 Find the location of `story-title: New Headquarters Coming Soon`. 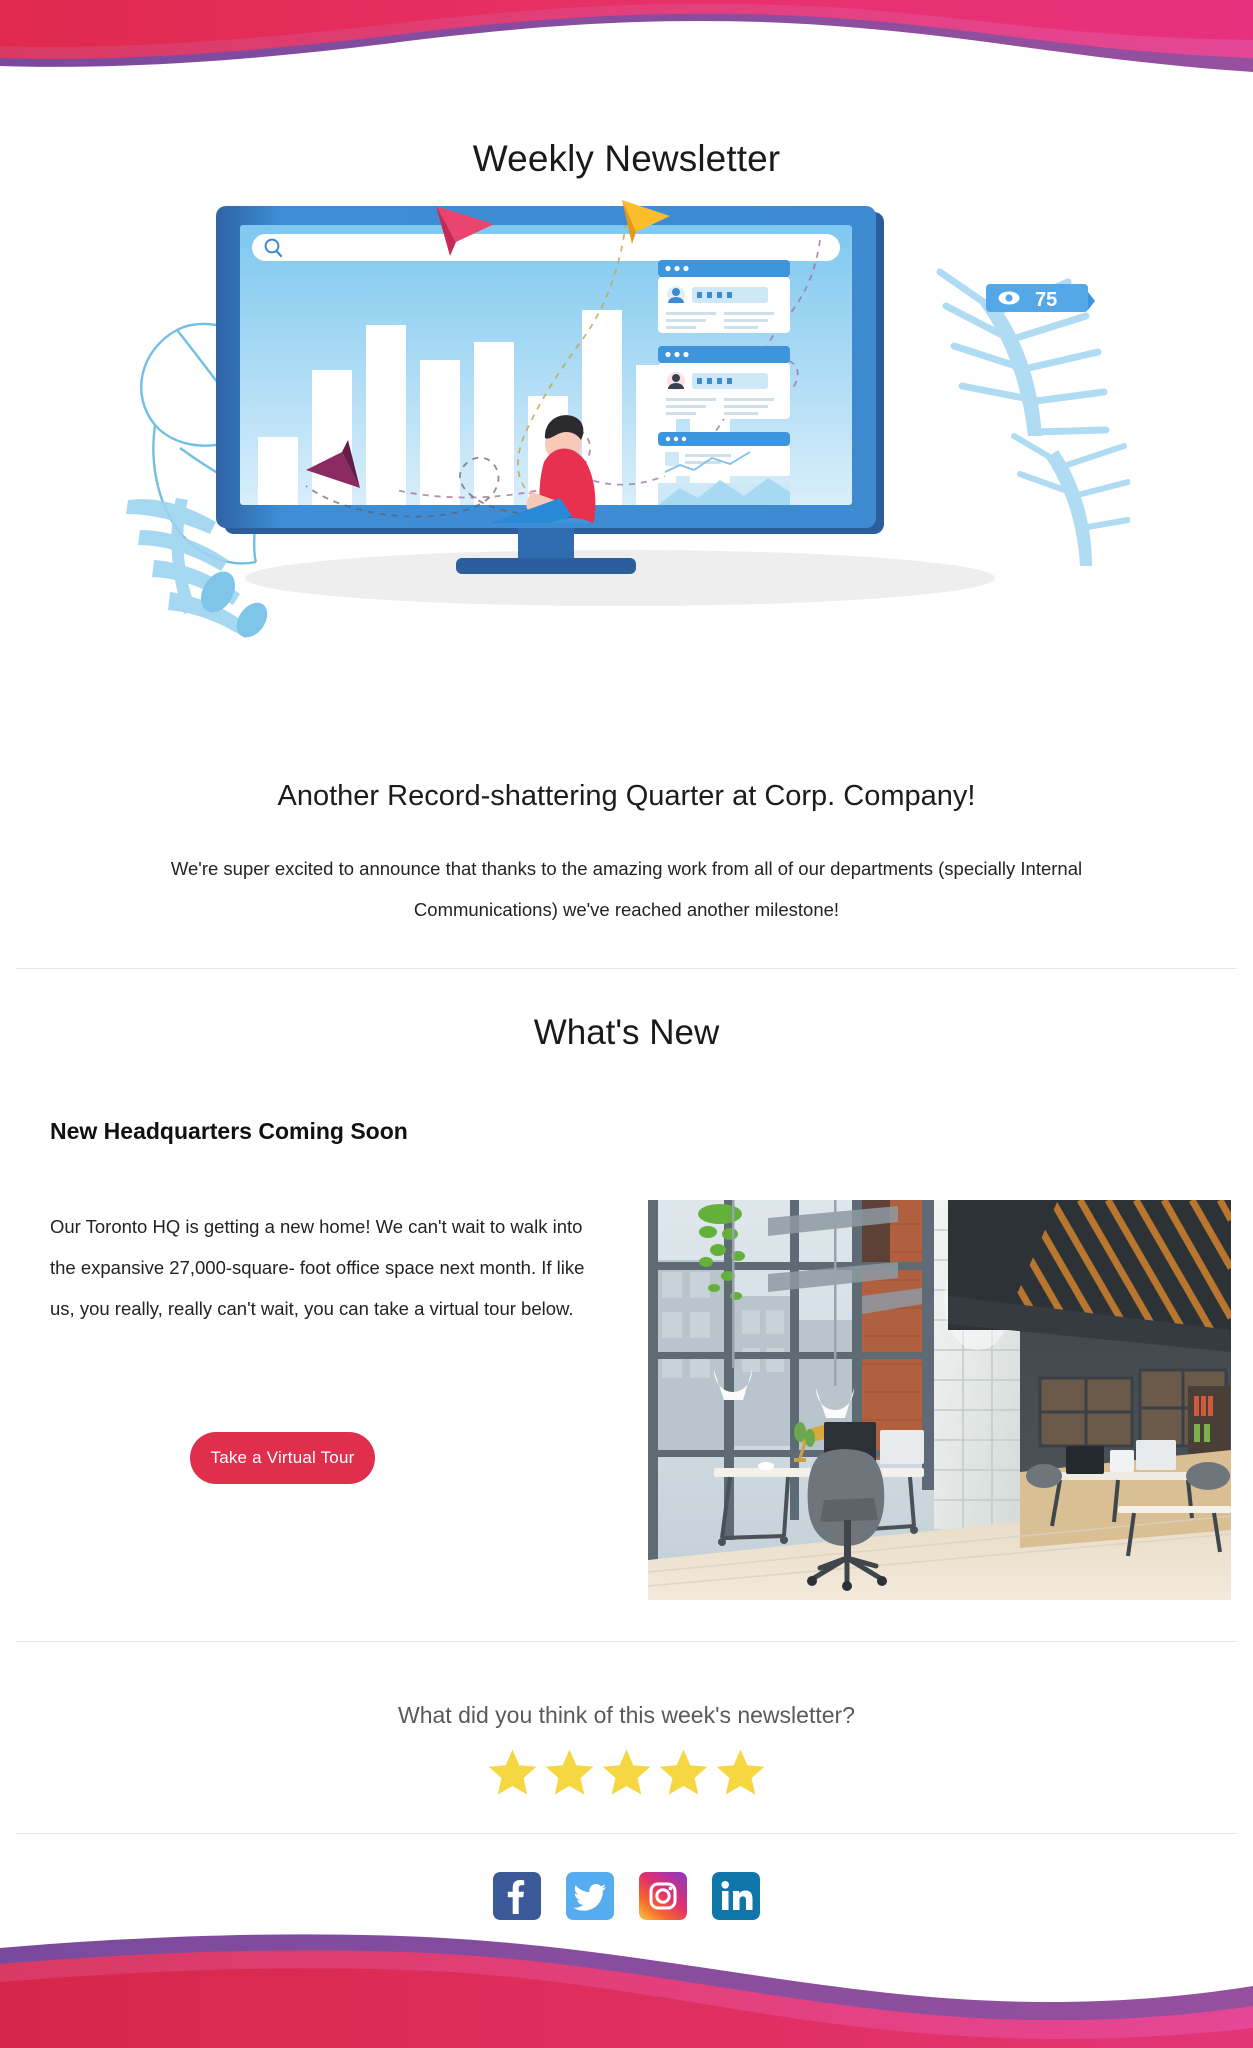

story-title: New Headquarters Coming Soon is located at coordinates (229, 1131).